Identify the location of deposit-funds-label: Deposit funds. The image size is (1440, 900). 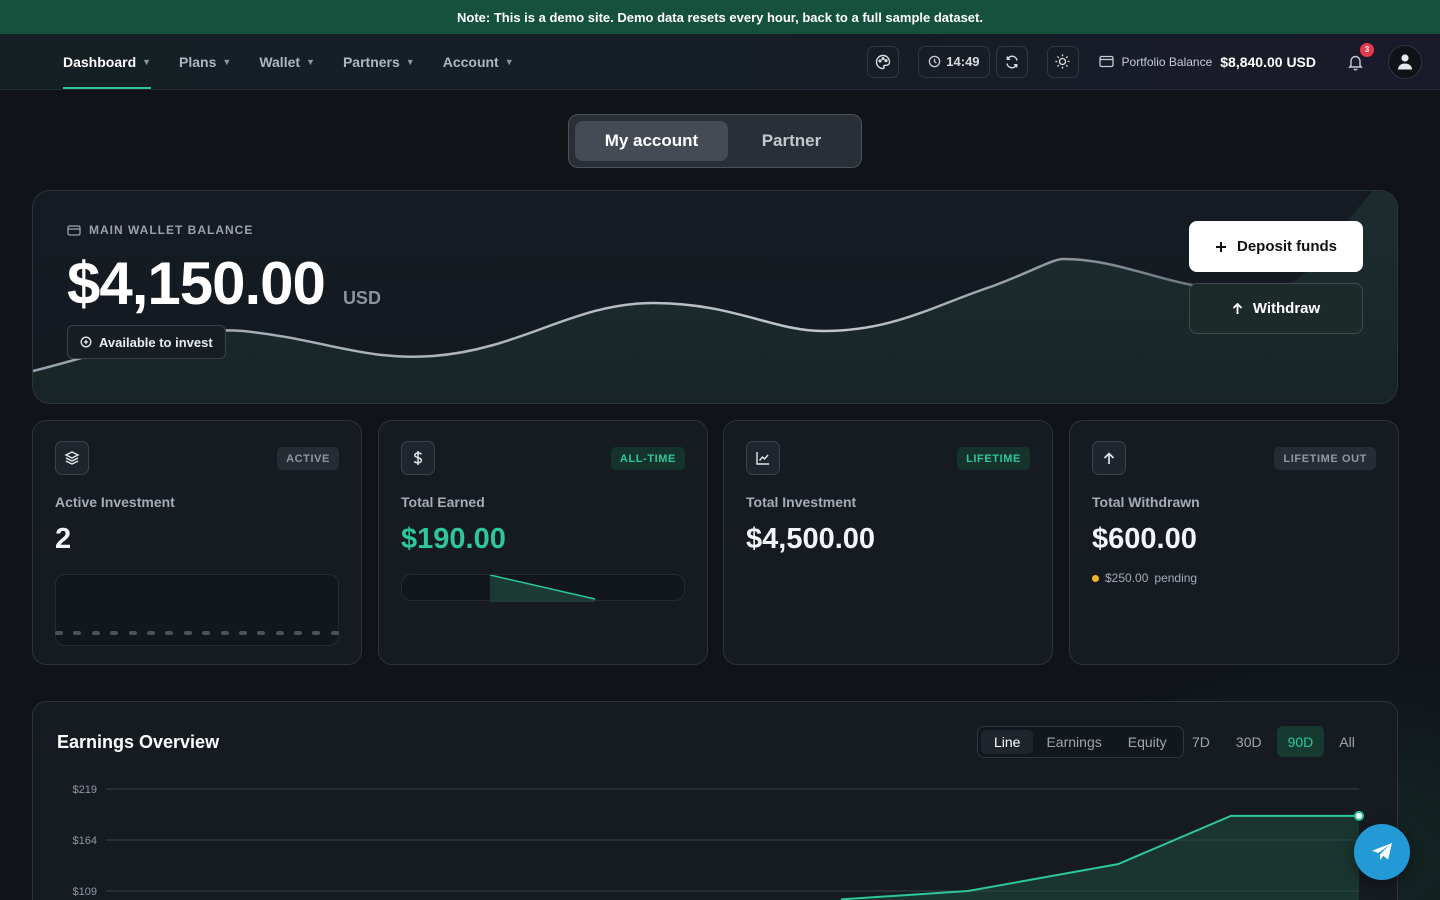
(1287, 246).